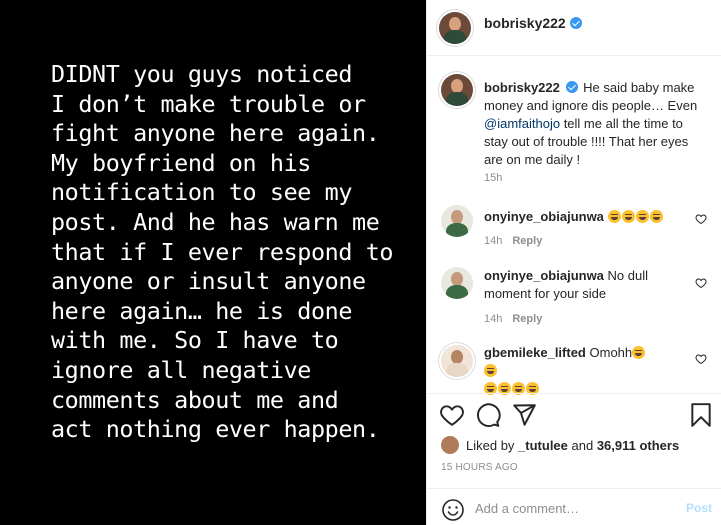 The height and width of the screenshot is (525, 721). I want to click on likes-summary: Liked by _tutulee and 36,911 others, so click(560, 445).